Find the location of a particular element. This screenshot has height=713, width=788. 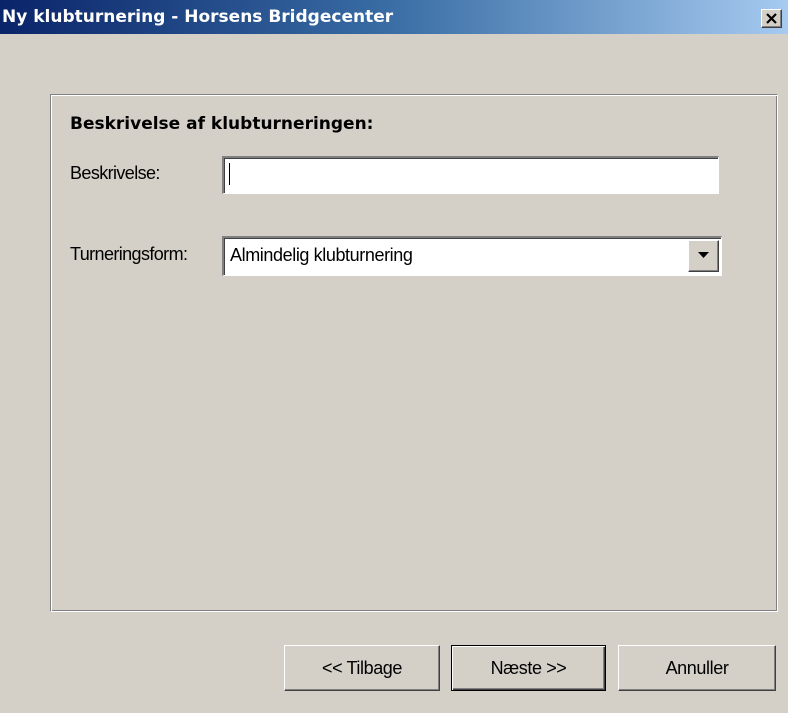

tournament-form-selected-value: Almindelig klubturnering is located at coordinates (321, 255).